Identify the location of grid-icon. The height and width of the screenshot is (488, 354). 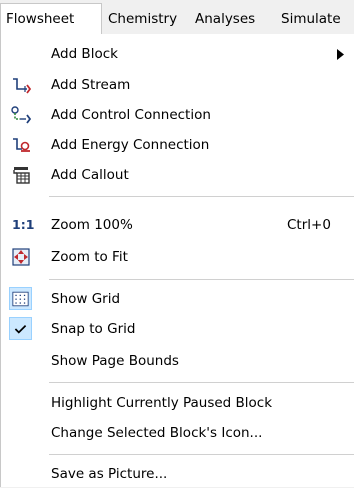
(20, 299).